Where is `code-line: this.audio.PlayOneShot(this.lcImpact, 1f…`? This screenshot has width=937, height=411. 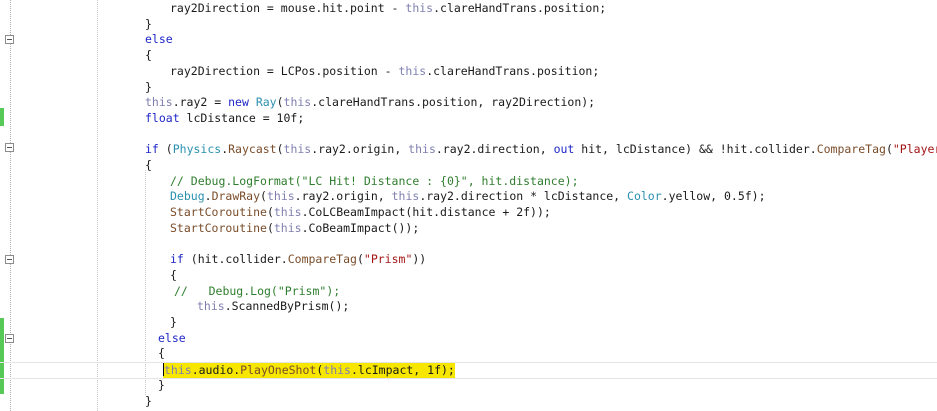 code-line: this.audio.PlayOneShot(this.lcImpact, 1f… is located at coordinates (468, 371).